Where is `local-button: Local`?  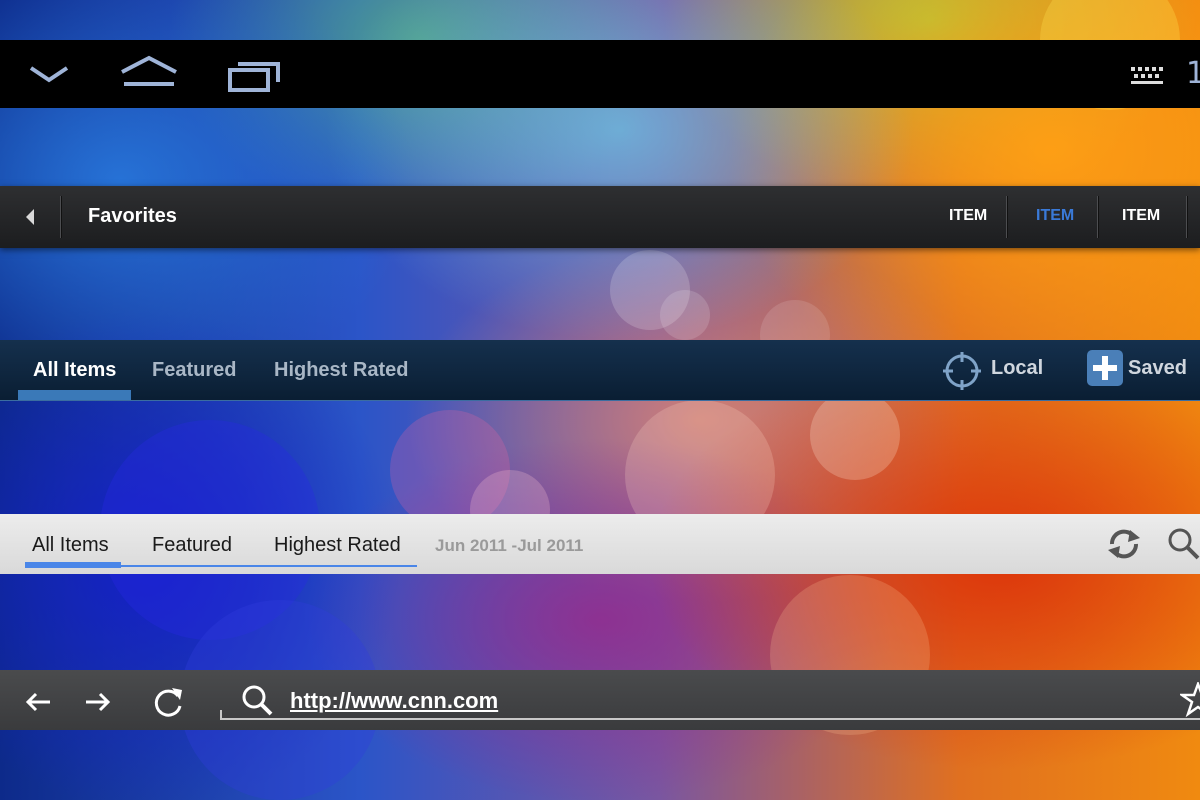
local-button: Local is located at coordinates (1017, 368).